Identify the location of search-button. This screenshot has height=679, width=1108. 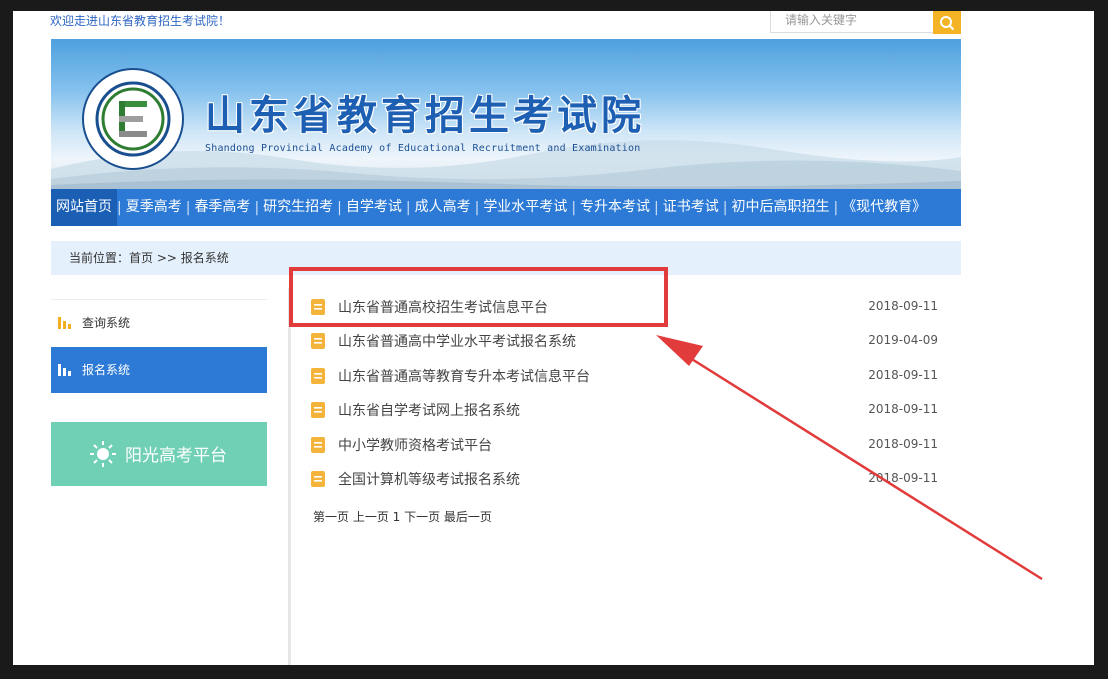
(947, 22).